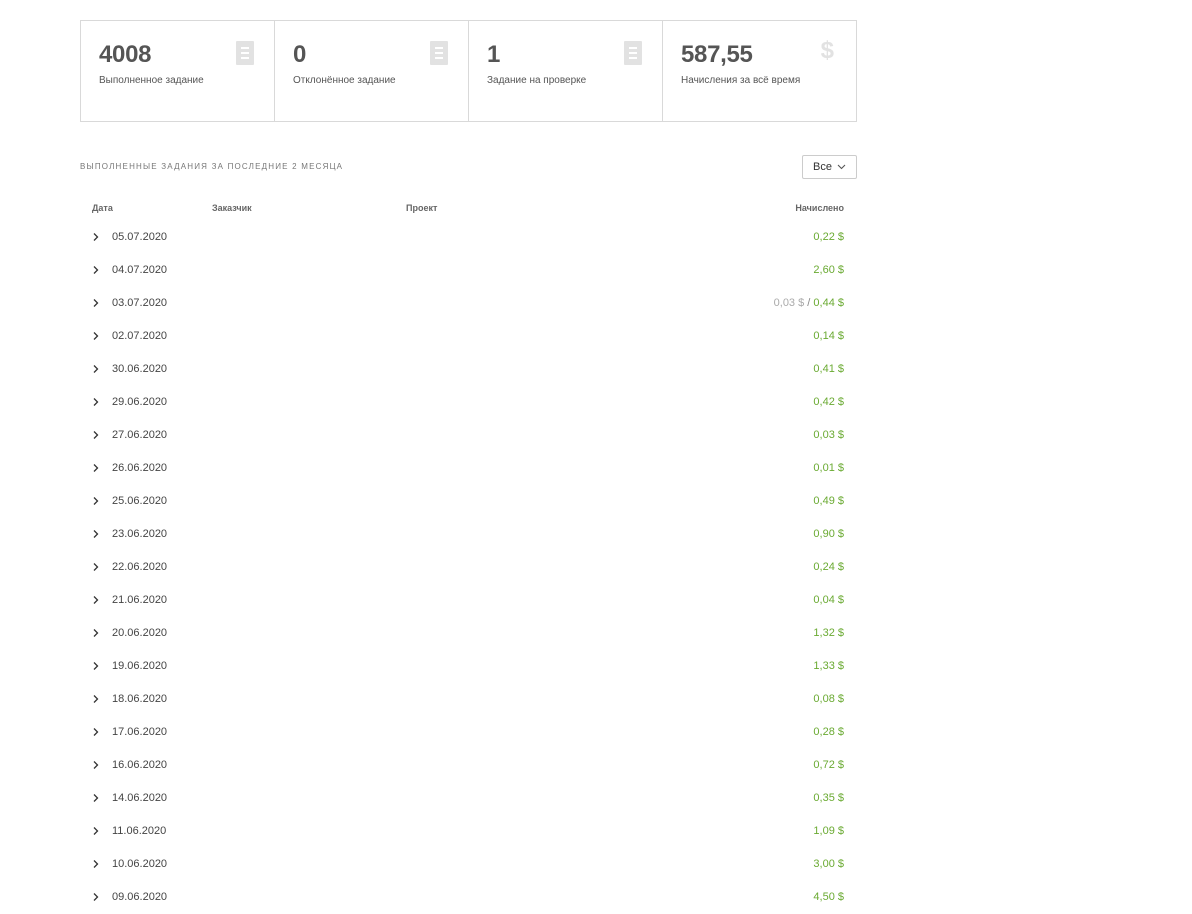  What do you see at coordinates (828, 435) in the screenshot?
I see `row-amount-value: 0,03 $` at bounding box center [828, 435].